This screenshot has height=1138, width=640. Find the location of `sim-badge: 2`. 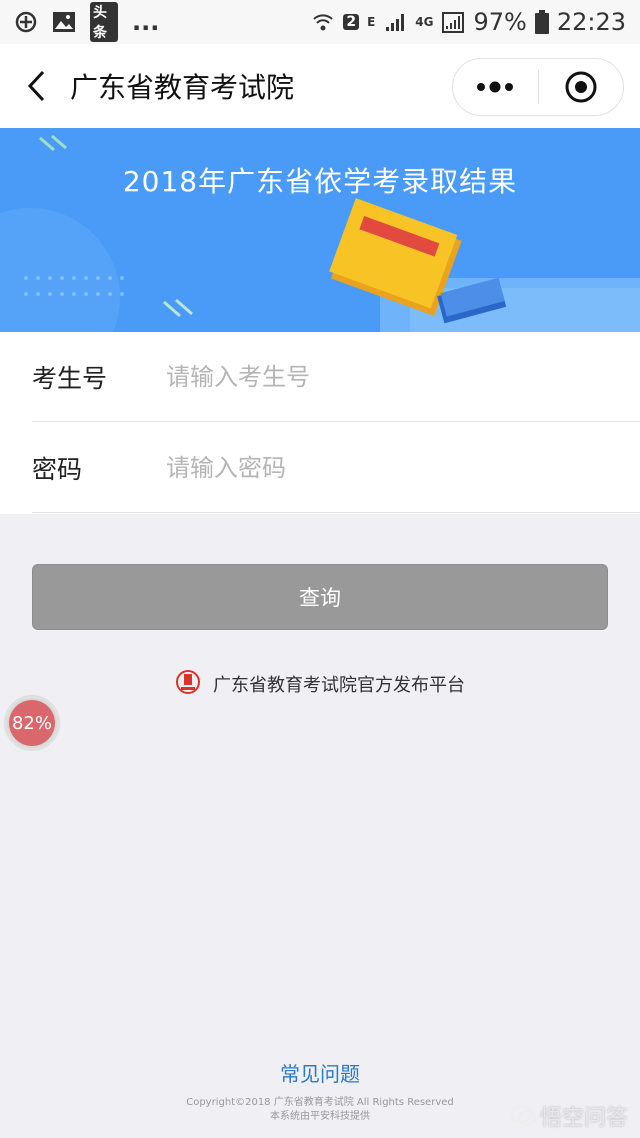

sim-badge: 2 is located at coordinates (351, 22).